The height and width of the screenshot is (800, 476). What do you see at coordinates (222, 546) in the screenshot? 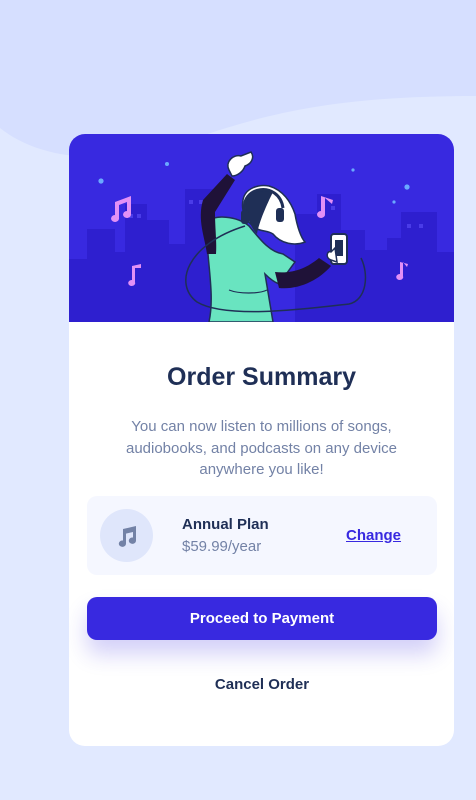
I see `plan-price: $59.99/year` at bounding box center [222, 546].